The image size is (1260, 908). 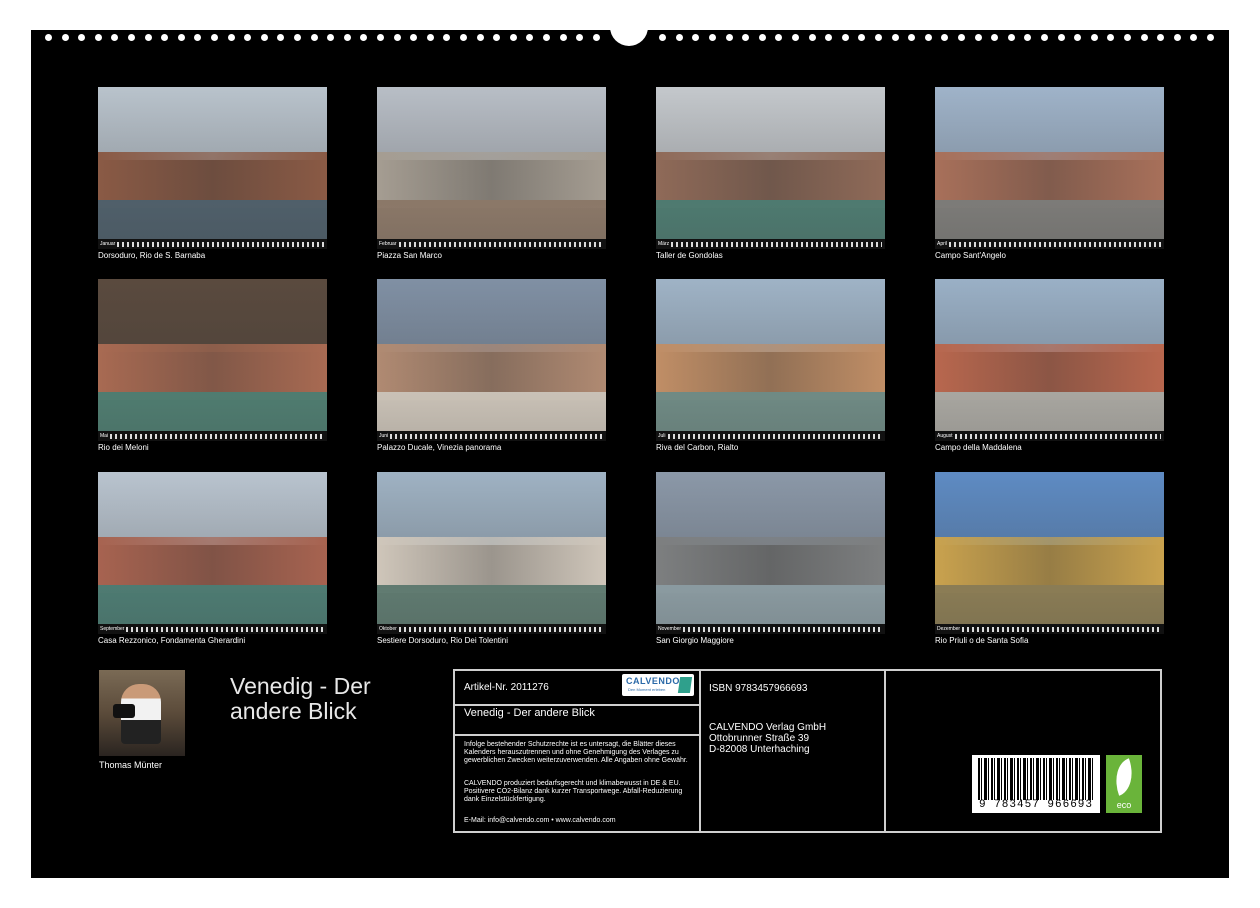 What do you see at coordinates (978, 447) in the screenshot?
I see `photo-caption: Campo della Maddalena` at bounding box center [978, 447].